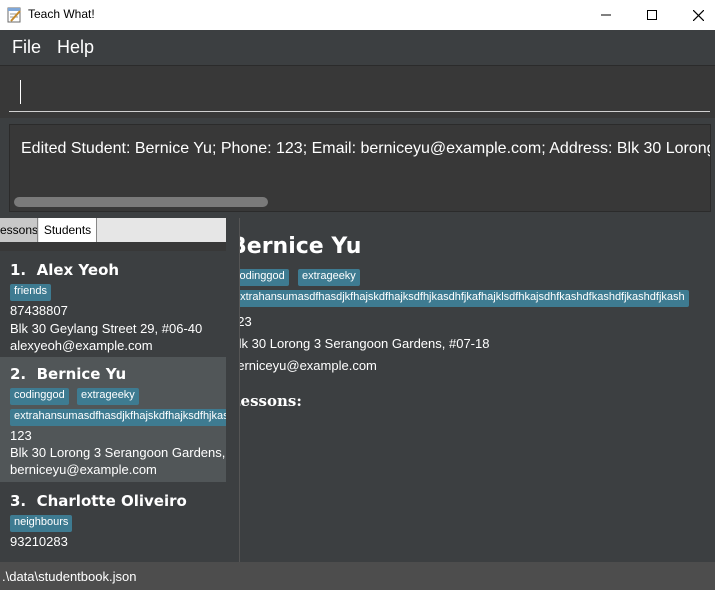 This screenshot has width=715, height=590. What do you see at coordinates (81, 345) in the screenshot?
I see `student-email: alexyeoh@example.com` at bounding box center [81, 345].